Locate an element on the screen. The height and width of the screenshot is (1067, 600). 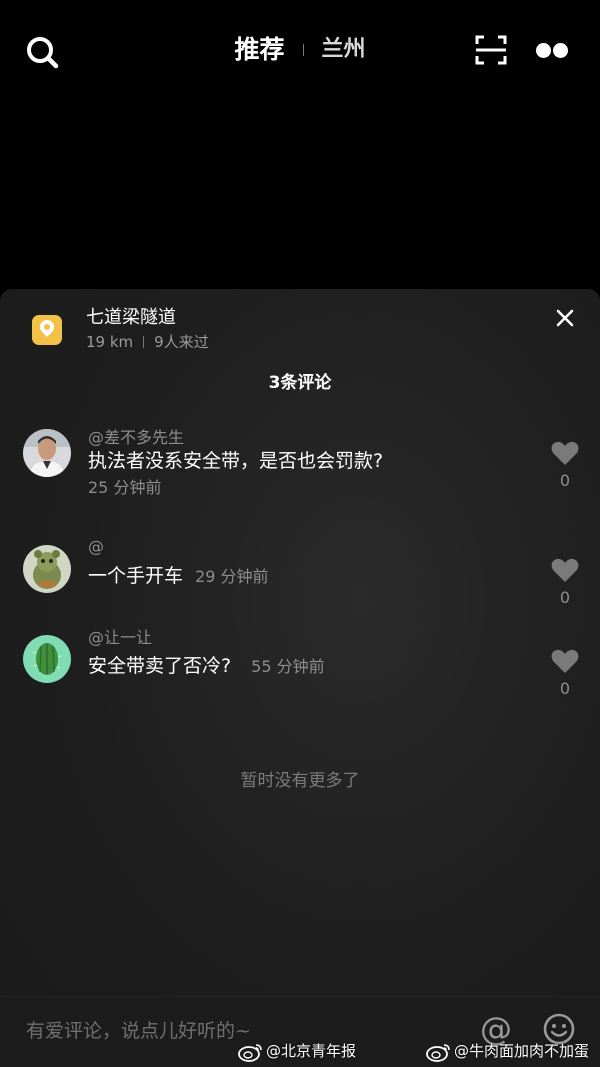
watermark-beef-noodle: @牛肉面加肉不加蛋 is located at coordinates (507, 1051).